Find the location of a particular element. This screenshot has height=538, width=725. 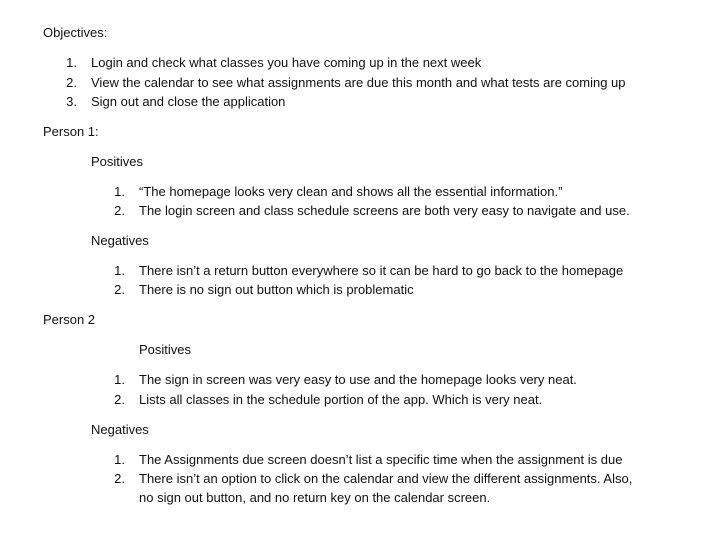

objective-number: 1. is located at coordinates (71, 62).